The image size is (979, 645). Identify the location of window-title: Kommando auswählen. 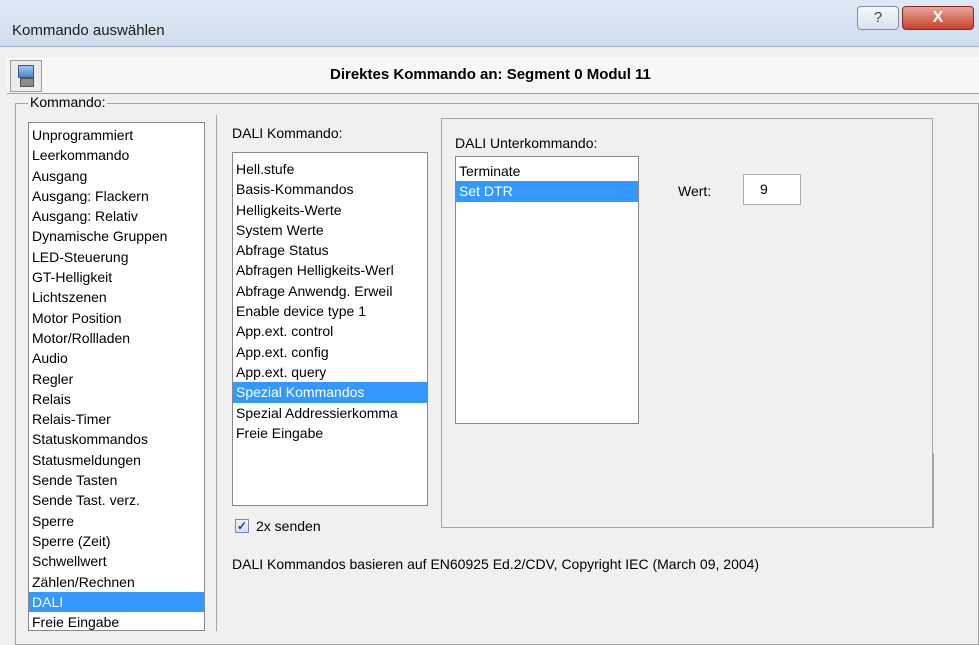
(88, 30).